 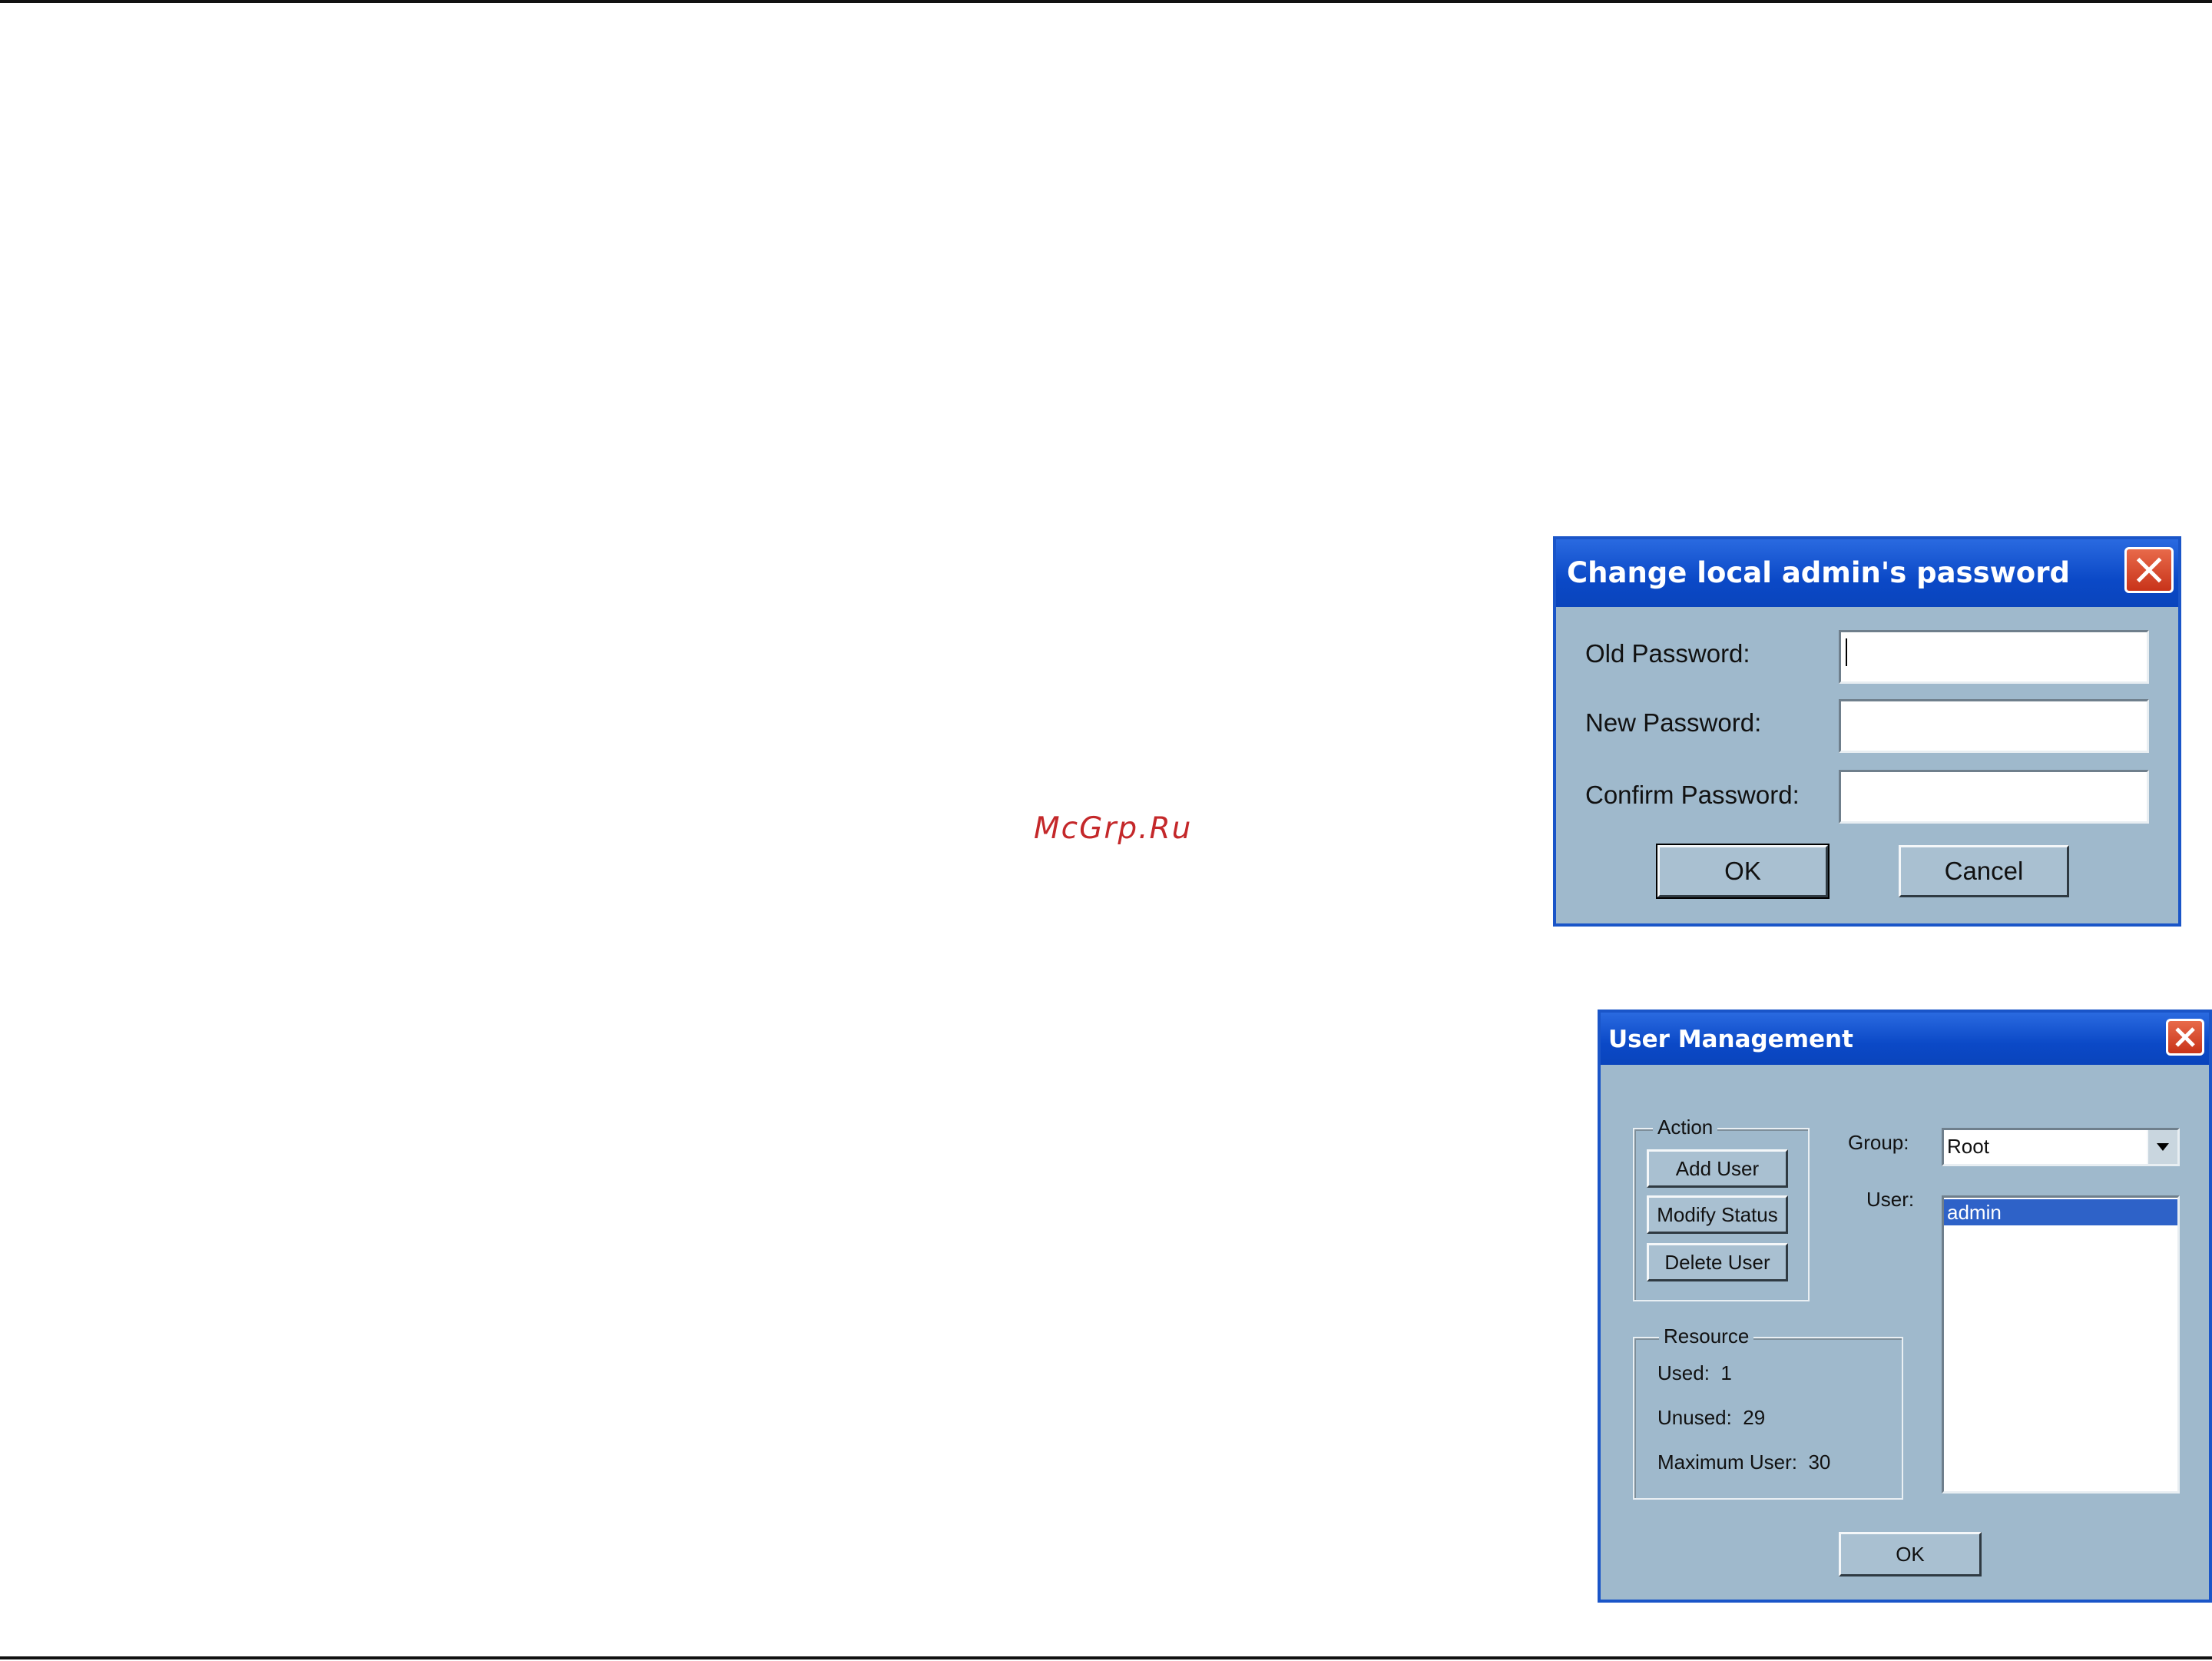 What do you see at coordinates (1712, 1417) in the screenshot?
I see `unused-label: Unused: 29` at bounding box center [1712, 1417].